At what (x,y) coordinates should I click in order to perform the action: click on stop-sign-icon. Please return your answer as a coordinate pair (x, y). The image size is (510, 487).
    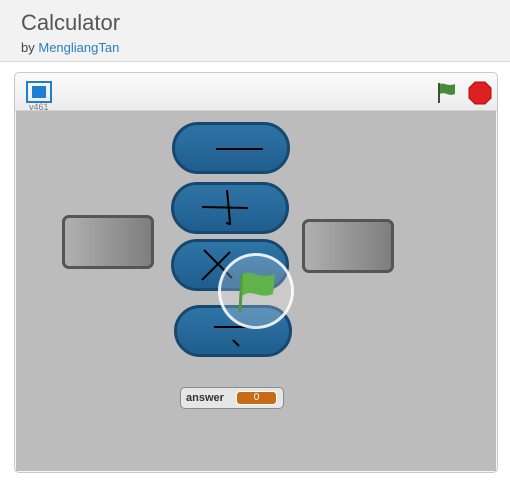
    Looking at the image, I should click on (480, 93).